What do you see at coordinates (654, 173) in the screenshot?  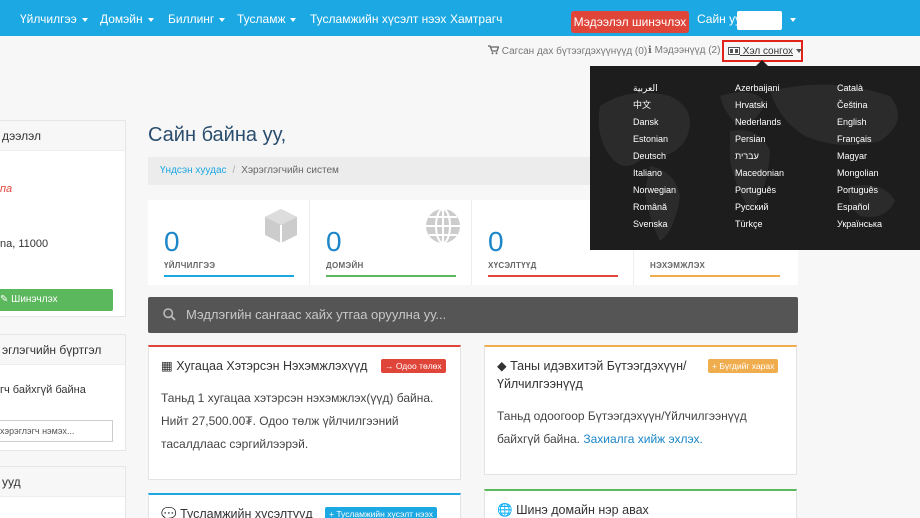 I see `language-option: Italiano` at bounding box center [654, 173].